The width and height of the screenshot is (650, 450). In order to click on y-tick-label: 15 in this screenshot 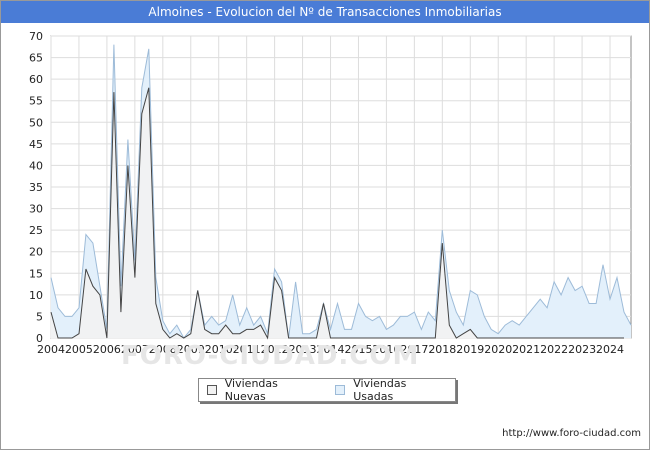, I will do `click(36, 273)`.